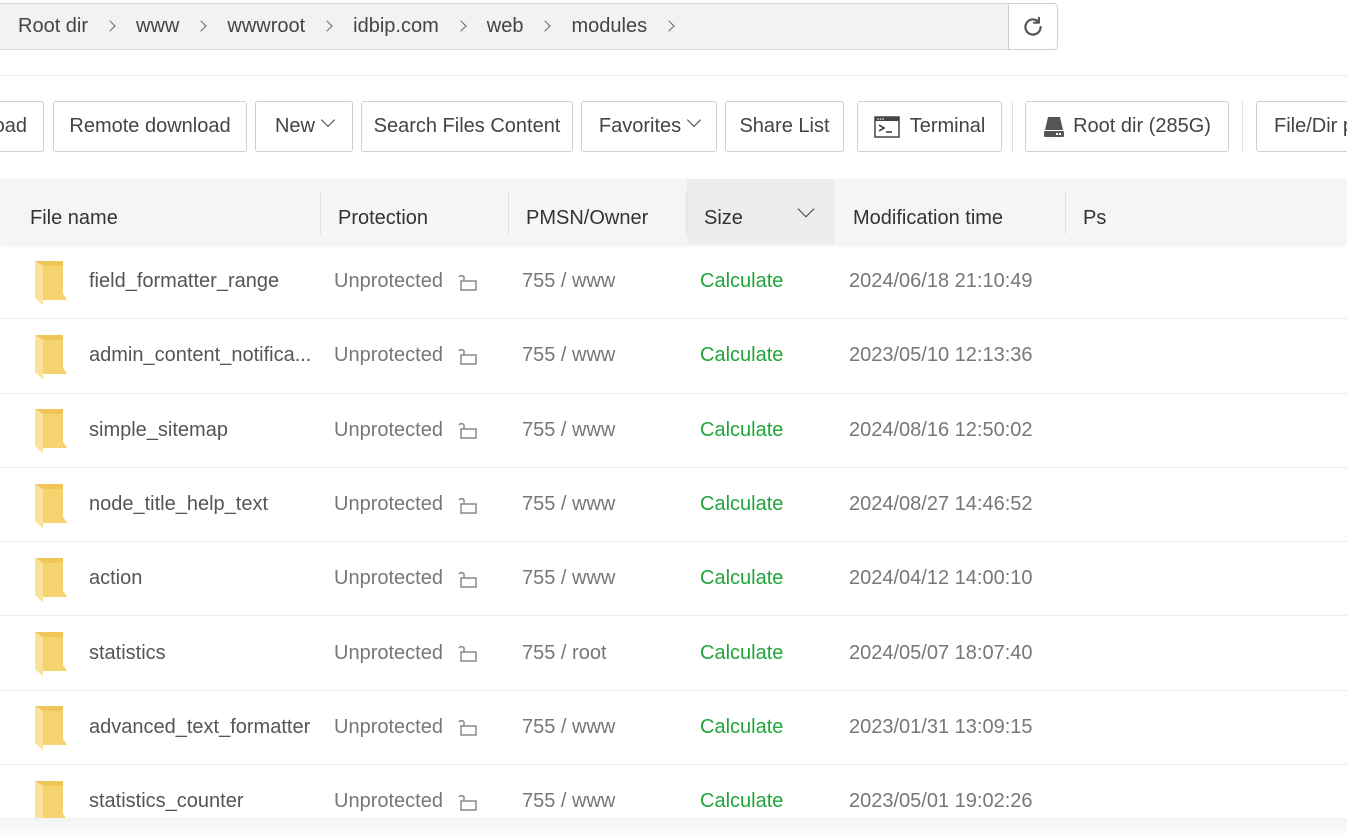 Image resolution: width=1347 pixels, height=838 pixels. Describe the element at coordinates (304, 126) in the screenshot. I see `new-dropdown-button: New` at that location.